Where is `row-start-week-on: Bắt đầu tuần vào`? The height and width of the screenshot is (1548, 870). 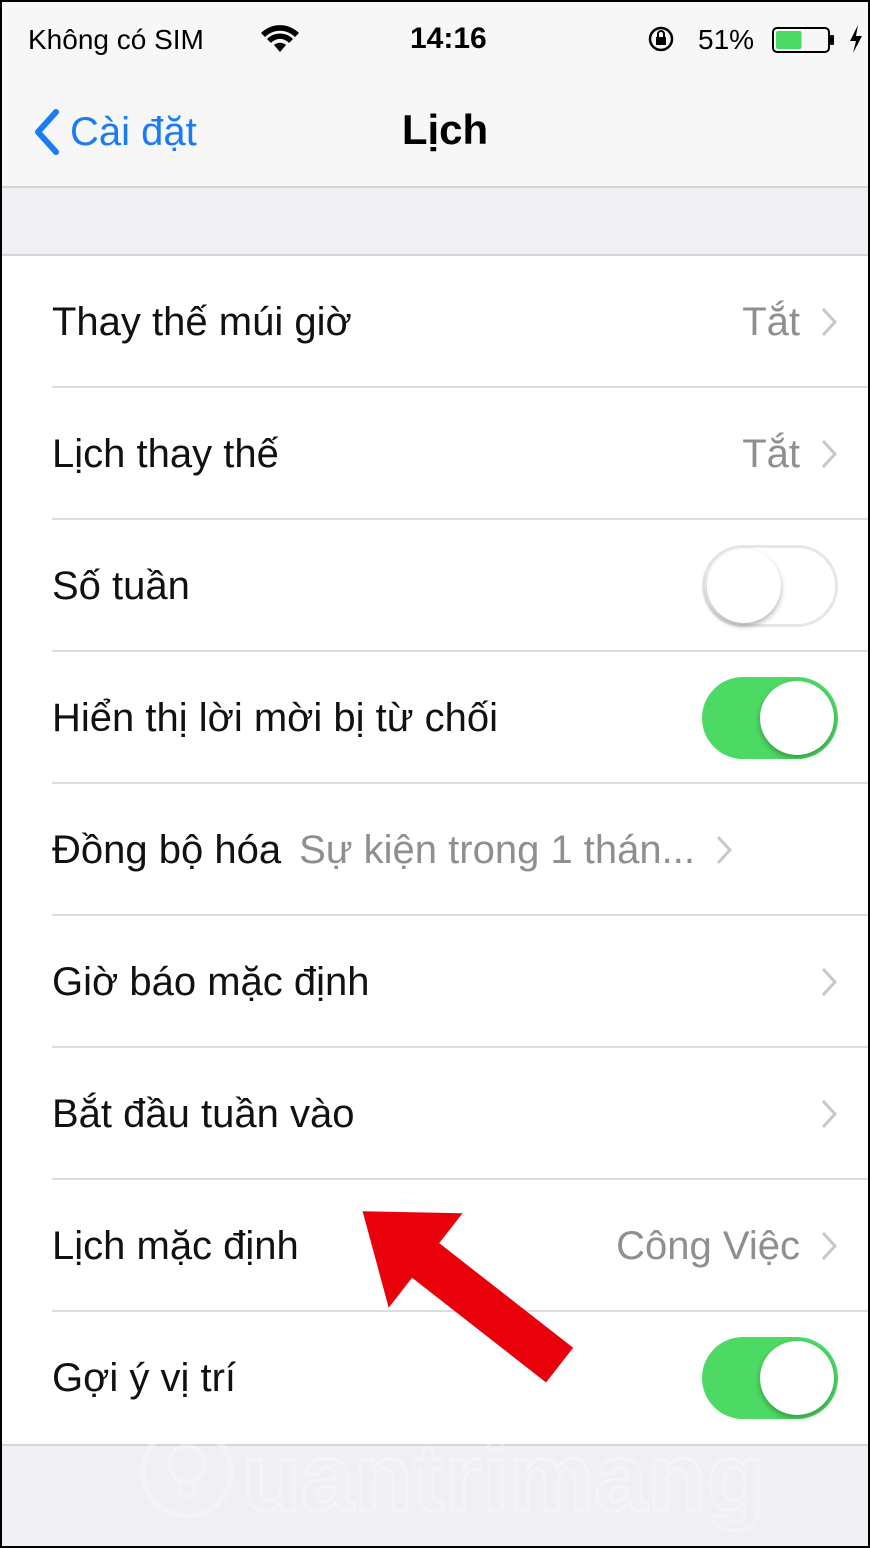 row-start-week-on: Bắt đầu tuần vào is located at coordinates (435, 1114).